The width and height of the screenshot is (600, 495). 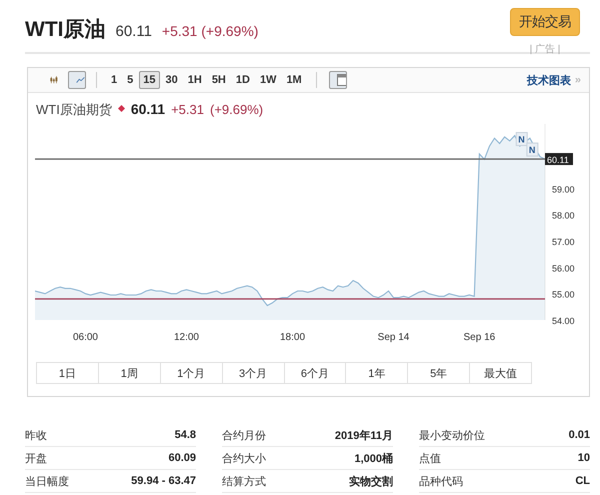 I want to click on stat-value: 2019年11月, so click(x=363, y=435).